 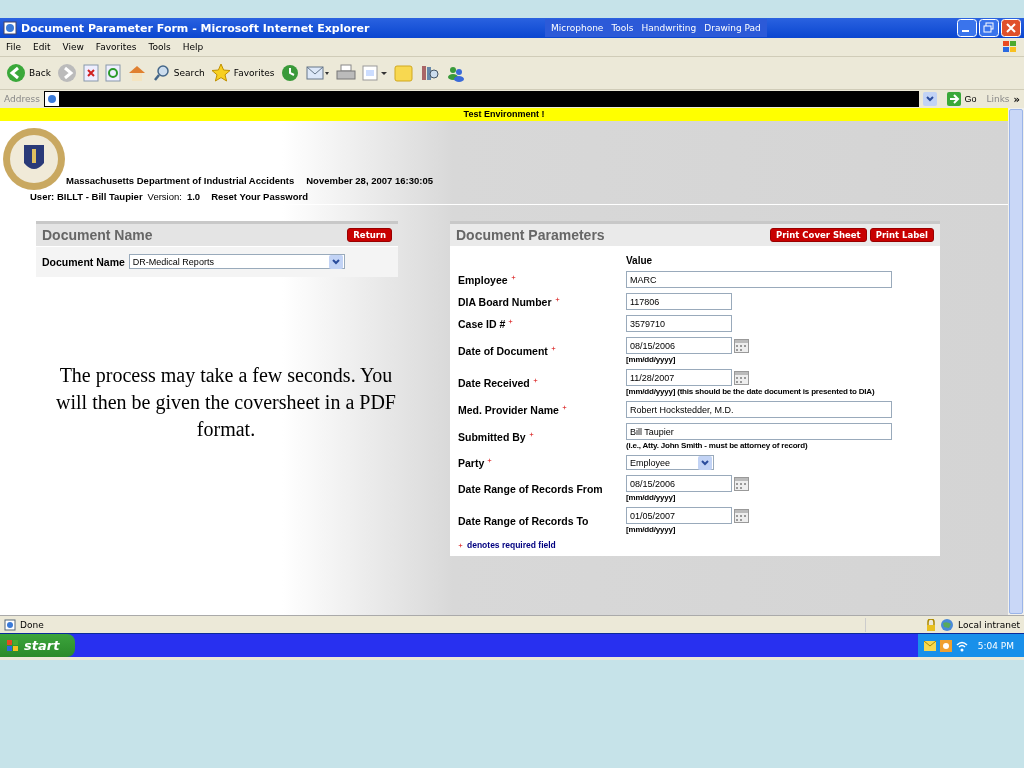 I want to click on address-label: Address, so click(x=22, y=99).